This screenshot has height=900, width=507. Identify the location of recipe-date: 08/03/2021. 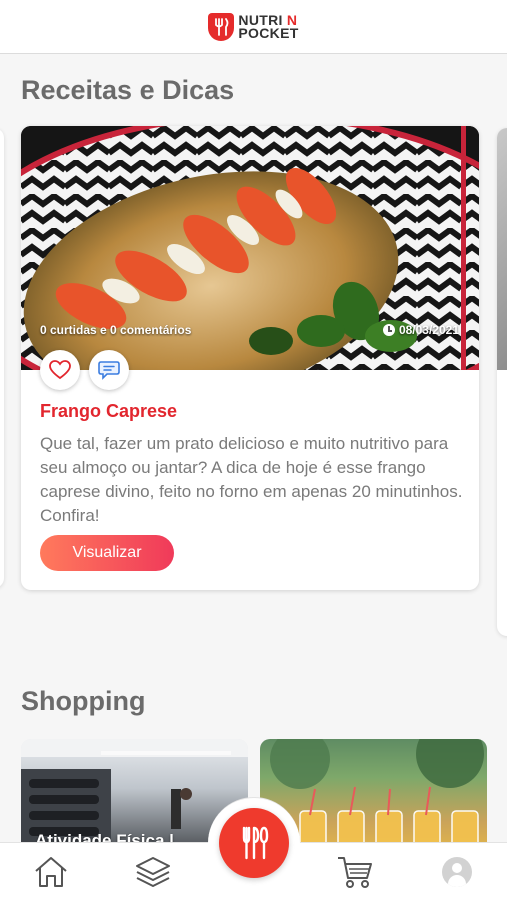
(420, 330).